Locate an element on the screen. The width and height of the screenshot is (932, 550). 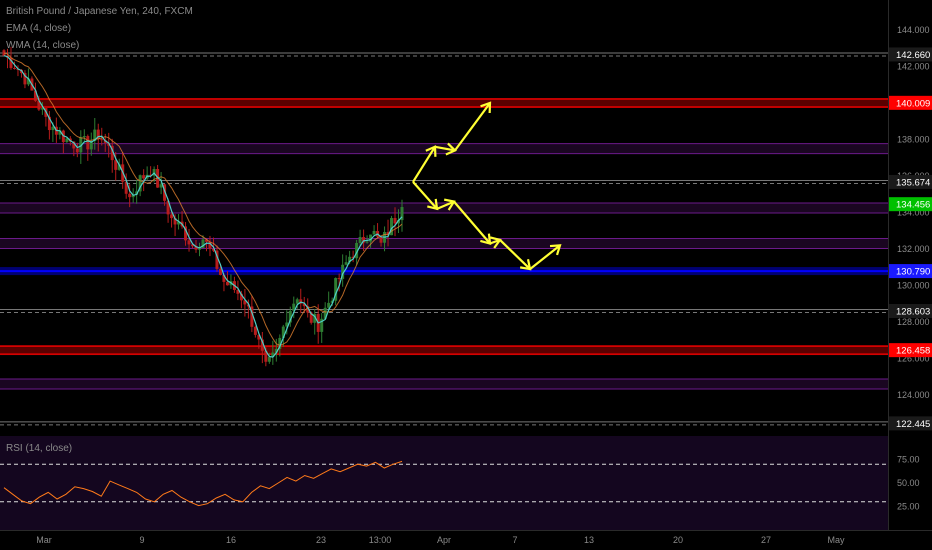
legend-ema: EMA (4, close) is located at coordinates (39, 28).